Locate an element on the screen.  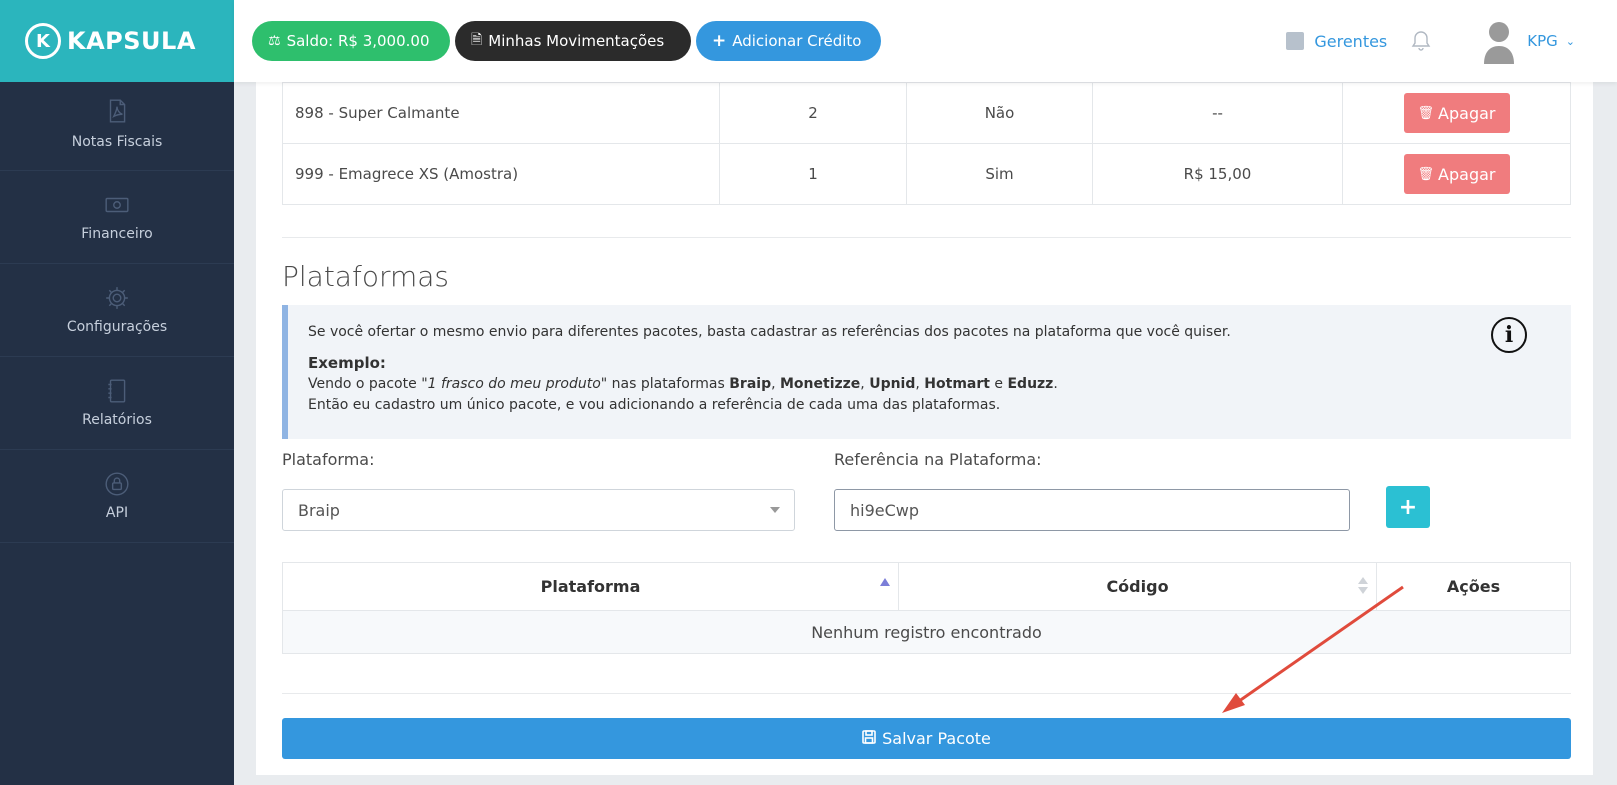
plataforma-select: Braip is located at coordinates (538, 510).